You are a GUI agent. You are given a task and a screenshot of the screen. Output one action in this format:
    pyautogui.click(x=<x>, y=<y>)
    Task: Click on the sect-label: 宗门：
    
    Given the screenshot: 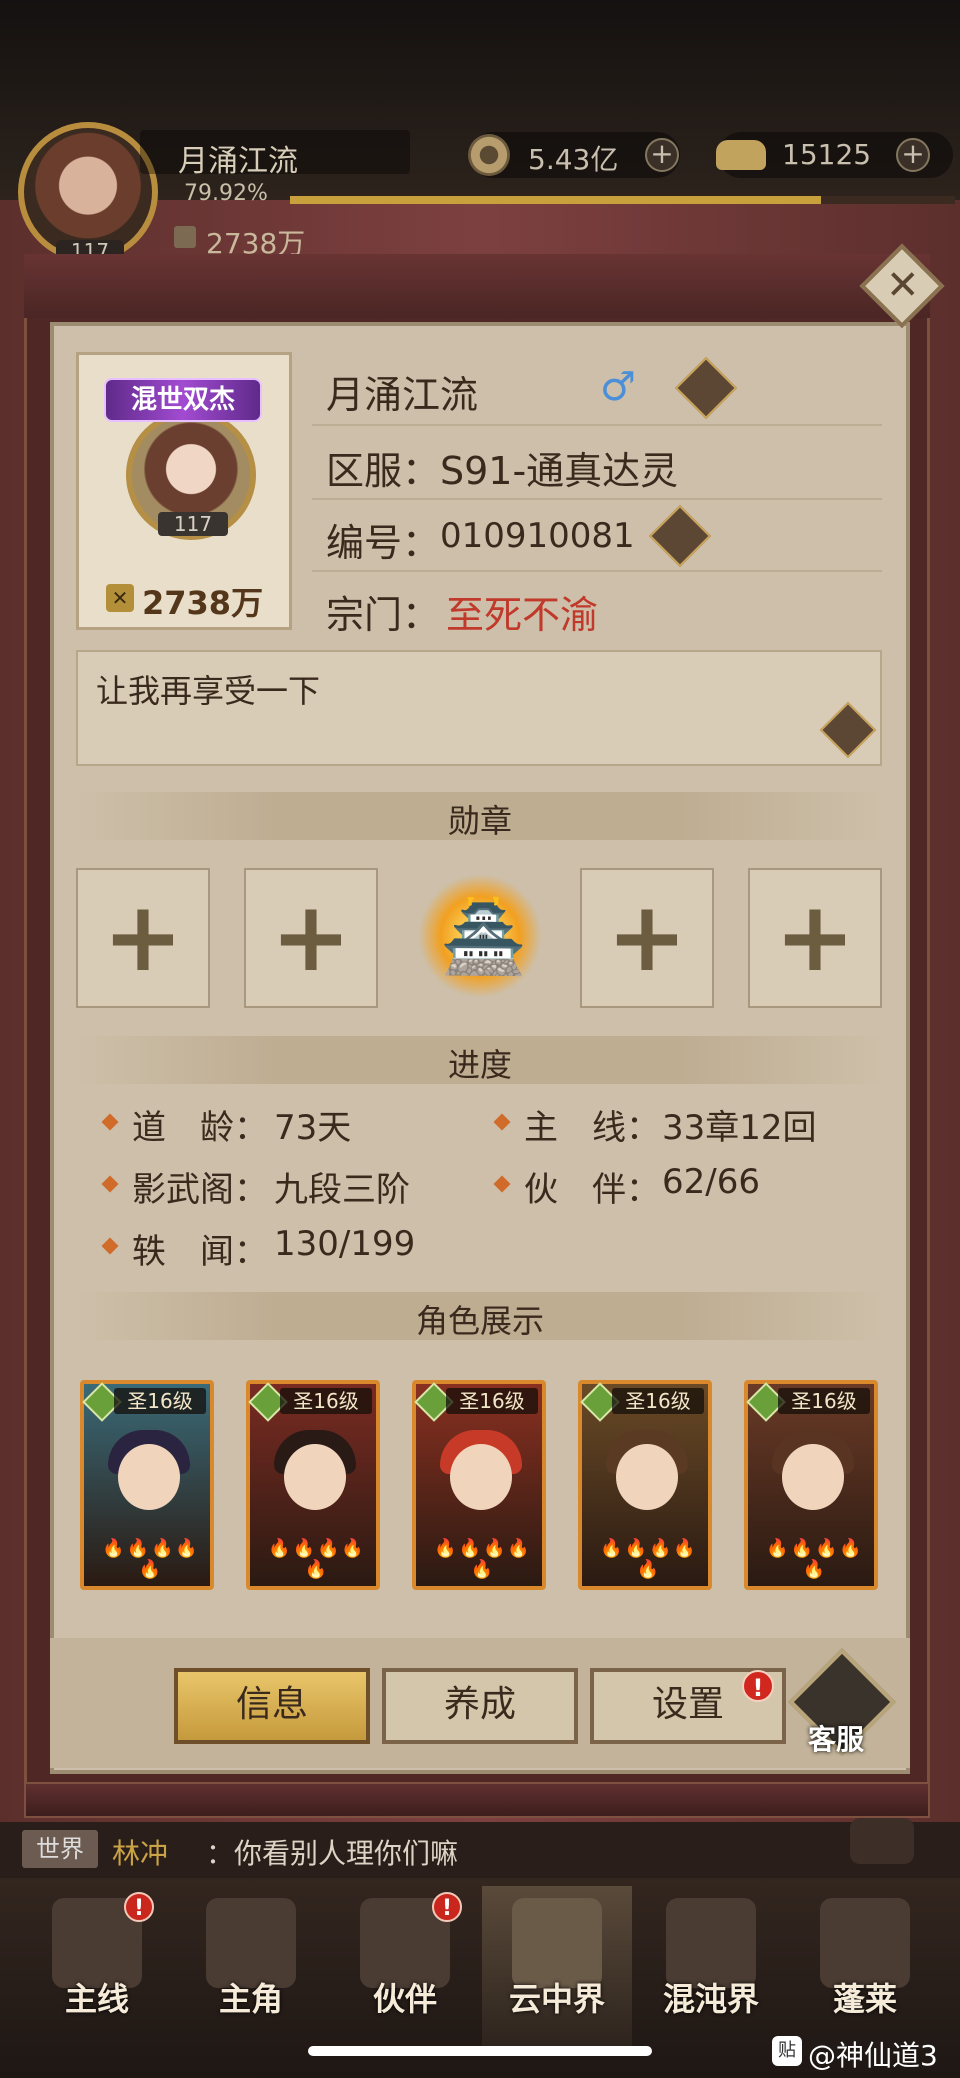 What is the action you would take?
    pyautogui.click(x=383, y=615)
    